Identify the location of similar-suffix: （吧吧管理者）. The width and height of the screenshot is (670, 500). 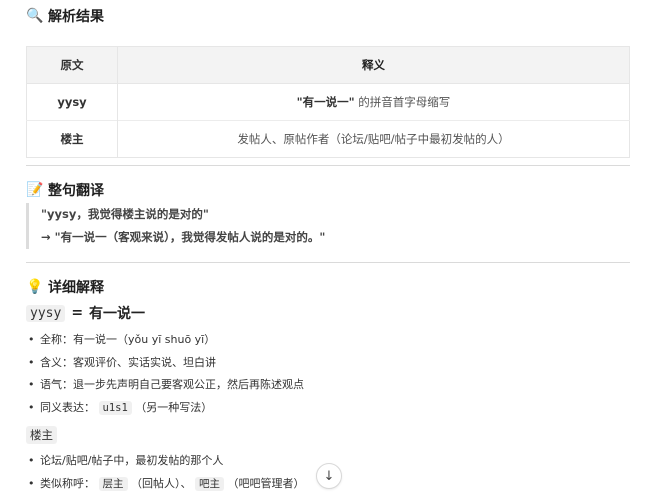
(266, 483).